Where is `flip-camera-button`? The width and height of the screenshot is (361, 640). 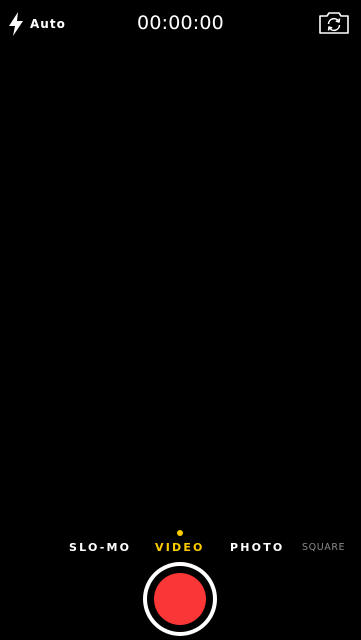
flip-camera-button is located at coordinates (334, 23).